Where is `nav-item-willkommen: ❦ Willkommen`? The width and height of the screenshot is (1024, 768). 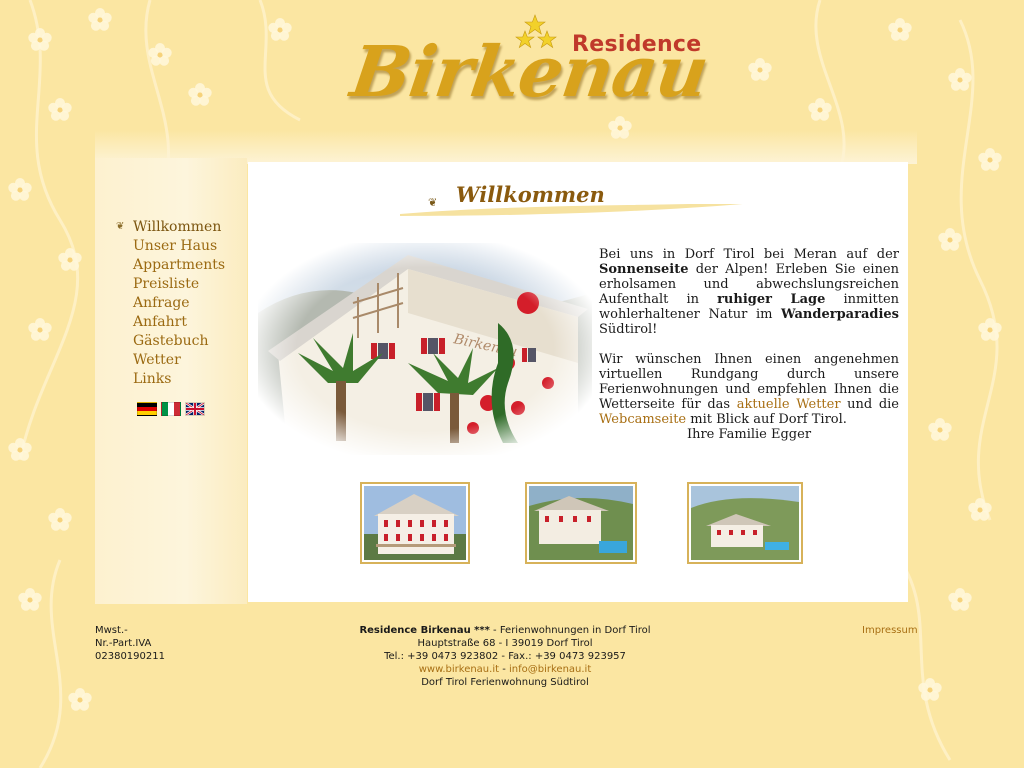
nav-item-willkommen: ❦ Willkommen is located at coordinates (170, 226).